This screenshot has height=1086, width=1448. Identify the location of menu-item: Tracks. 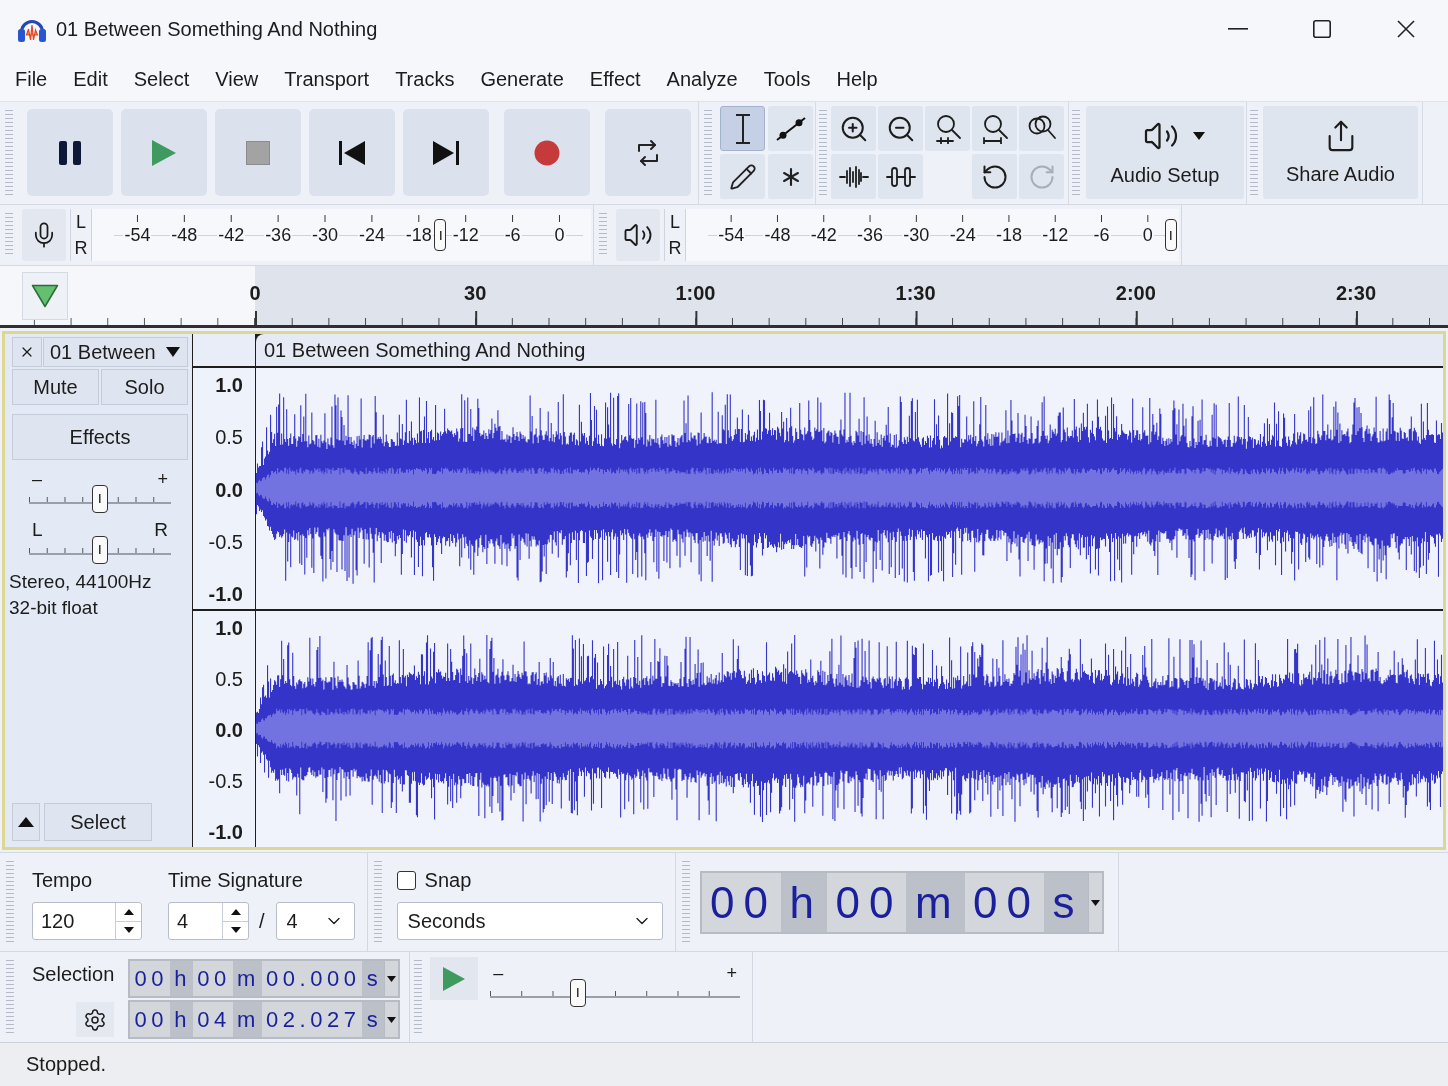
(425, 79).